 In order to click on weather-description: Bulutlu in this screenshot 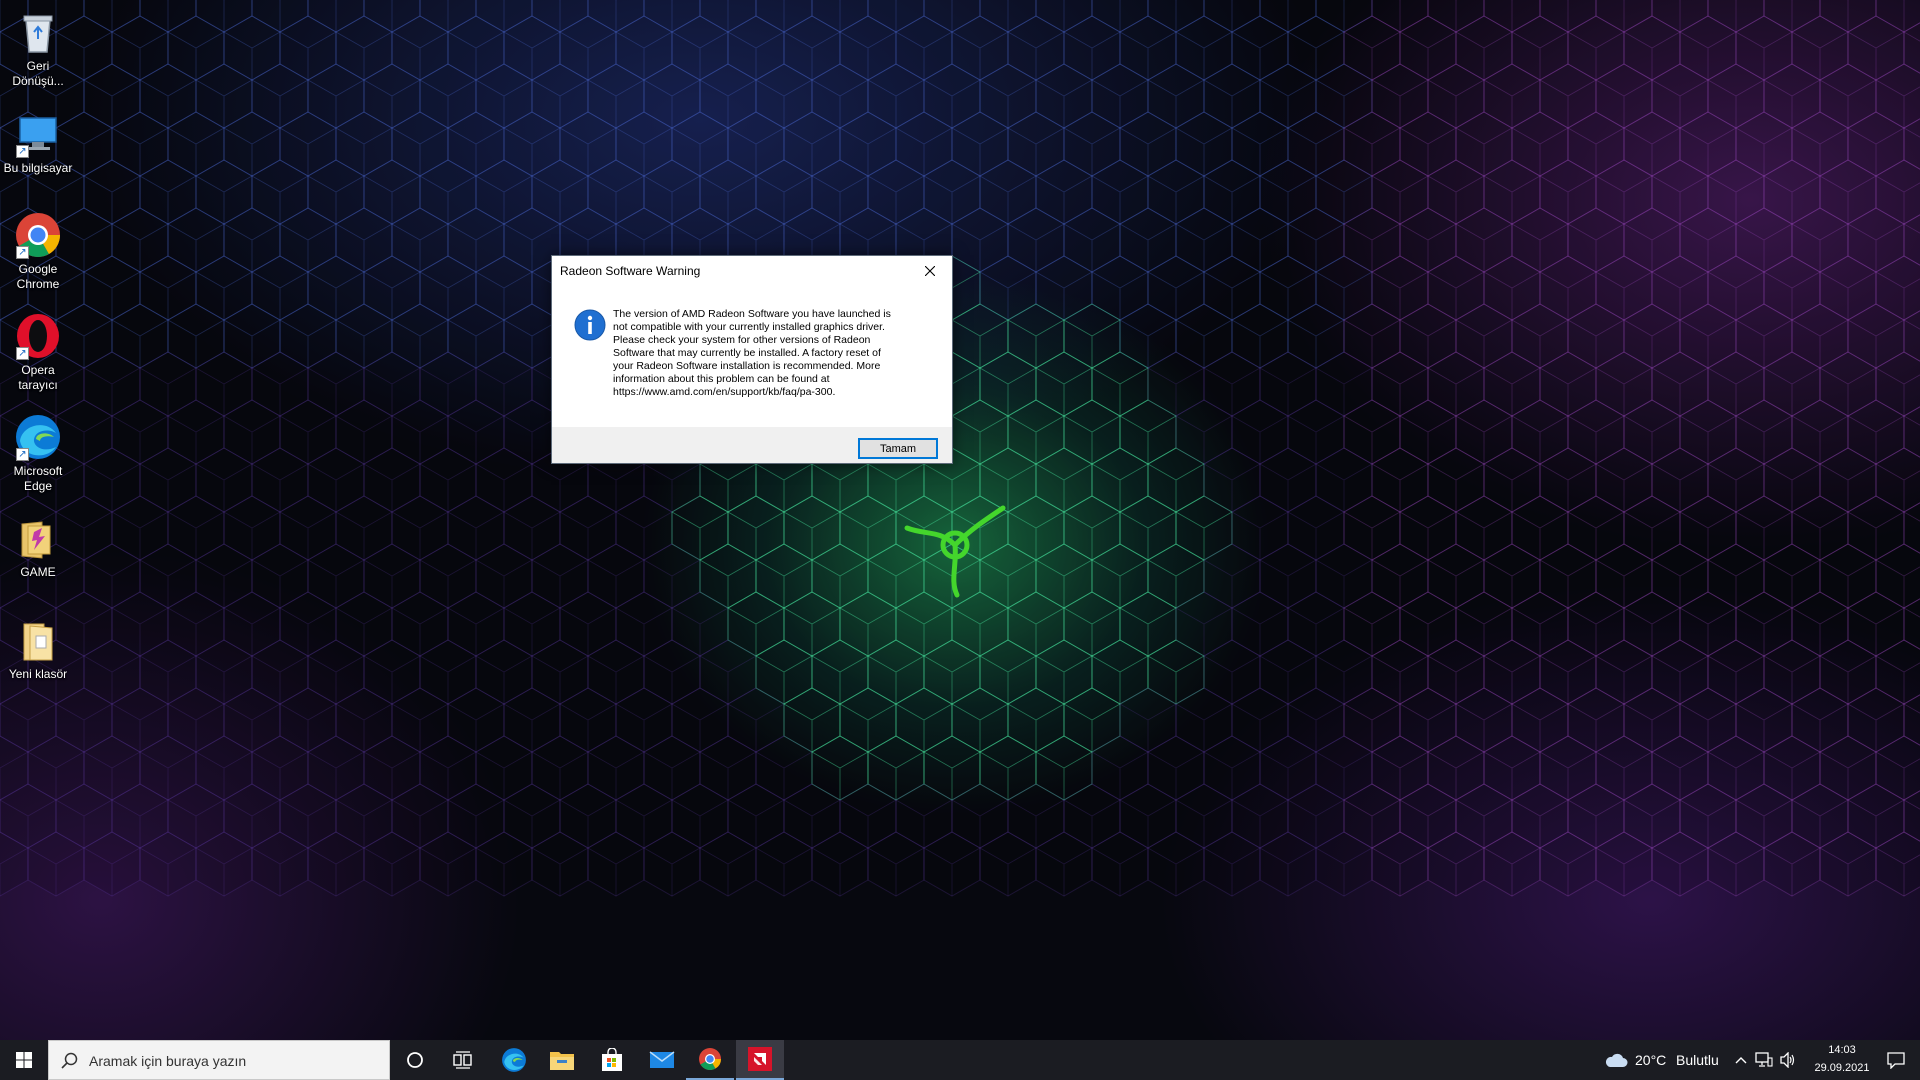, I will do `click(1697, 1060)`.